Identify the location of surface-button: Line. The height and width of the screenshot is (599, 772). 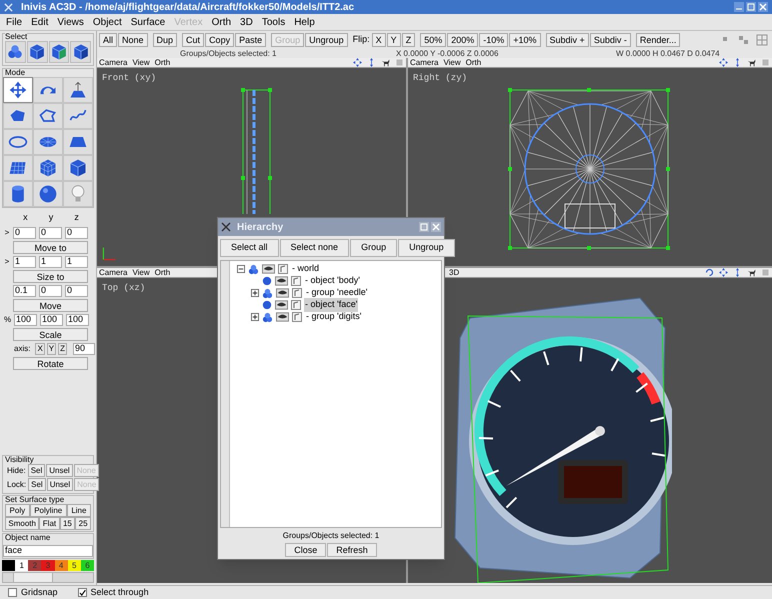
(78, 510).